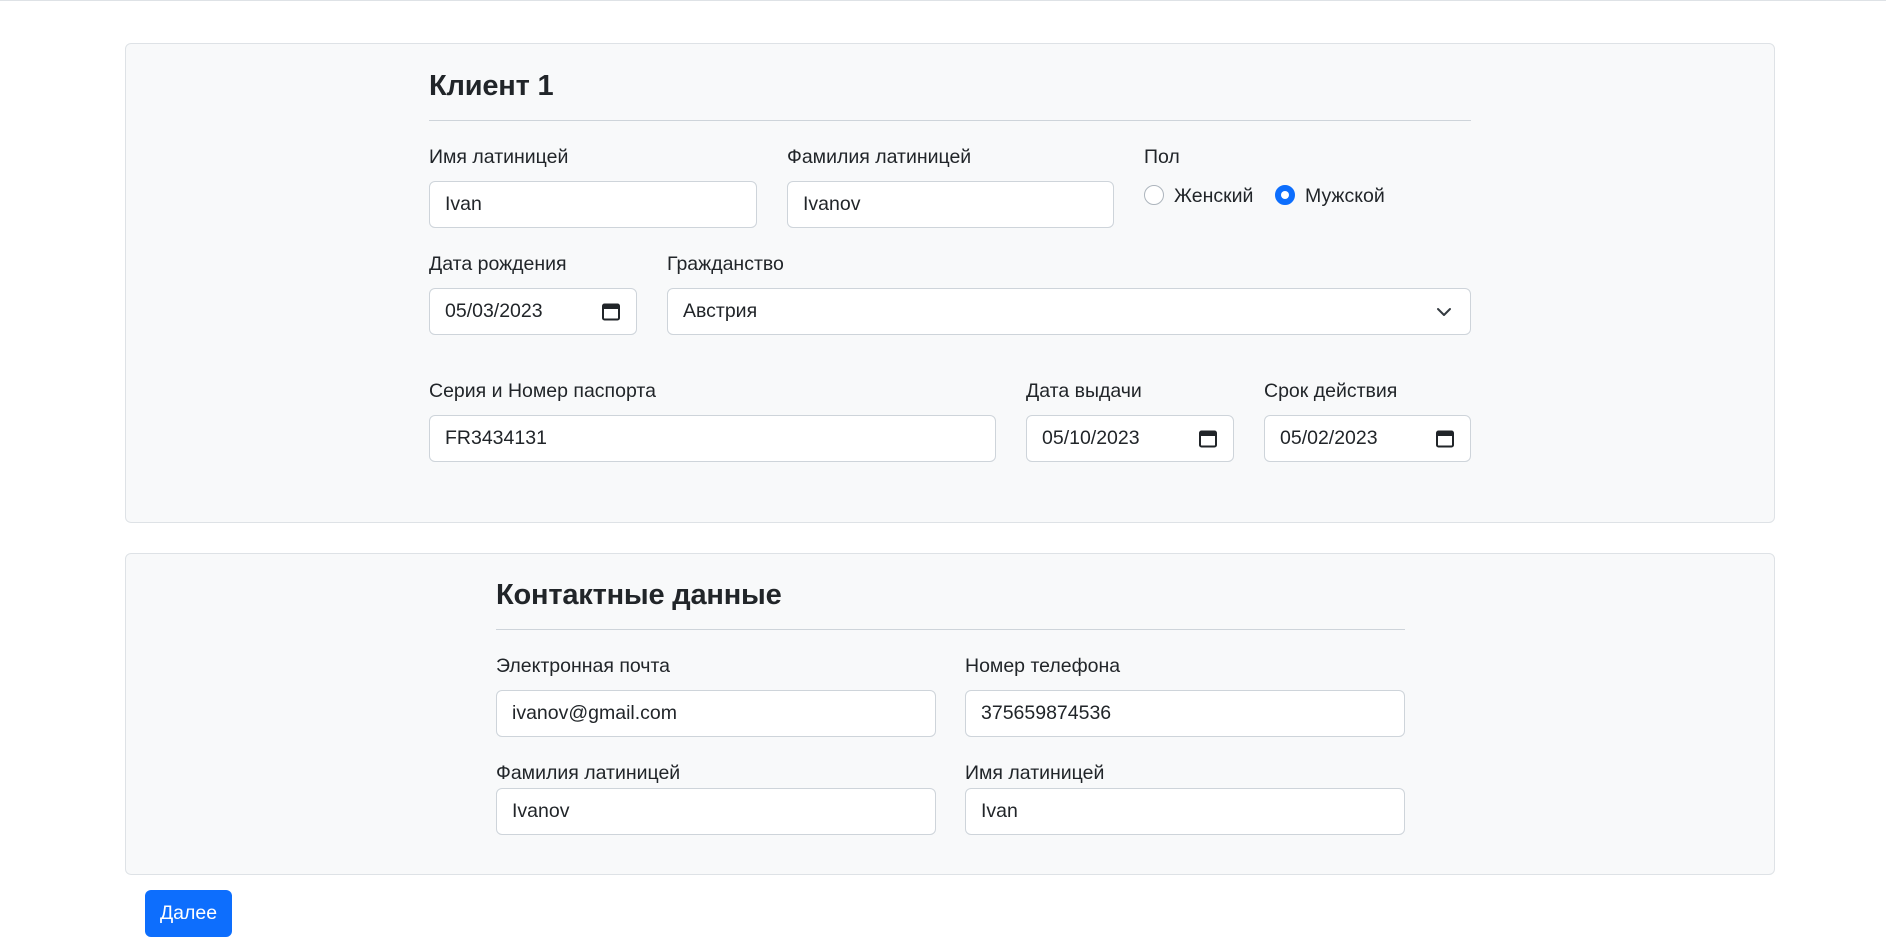 Image resolution: width=1886 pixels, height=946 pixels. I want to click on contacts-title: Контактные данные, so click(639, 595).